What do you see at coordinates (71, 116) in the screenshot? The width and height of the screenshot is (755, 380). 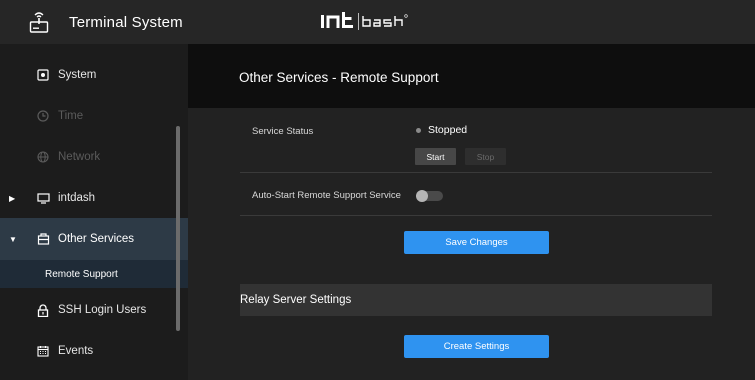 I see `sidebar-item-label: Time` at bounding box center [71, 116].